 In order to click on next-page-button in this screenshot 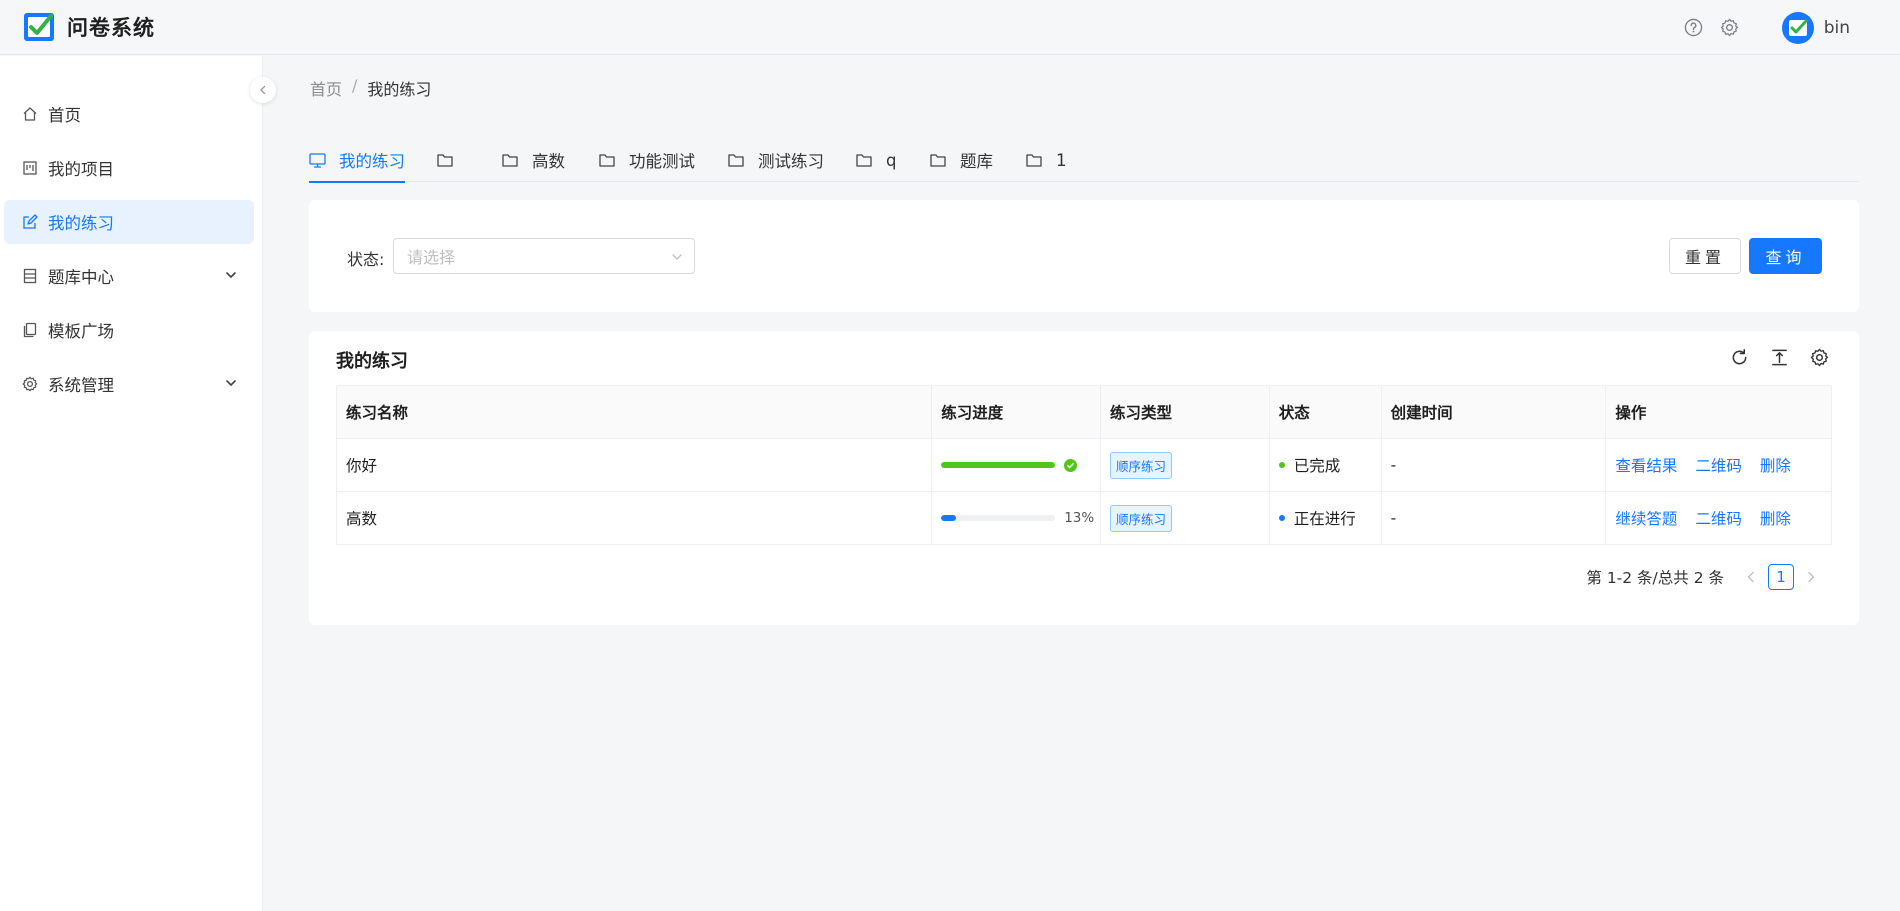, I will do `click(1811, 577)`.